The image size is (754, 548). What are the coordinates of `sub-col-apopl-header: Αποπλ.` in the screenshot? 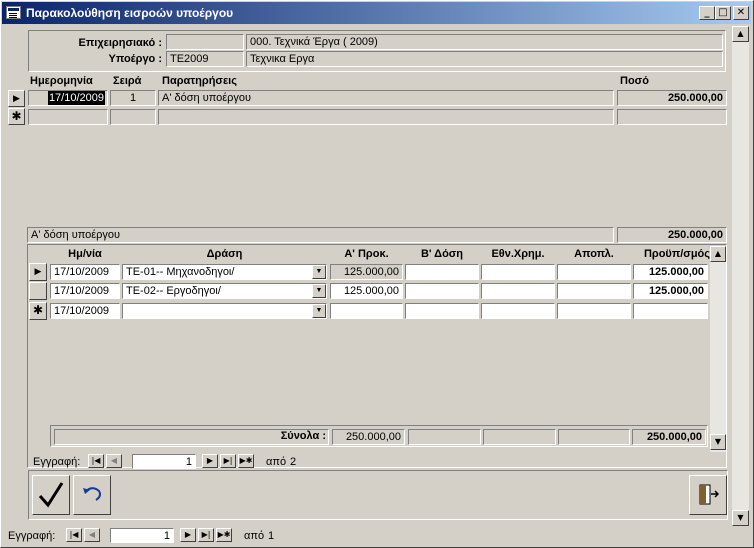 It's located at (594, 254).